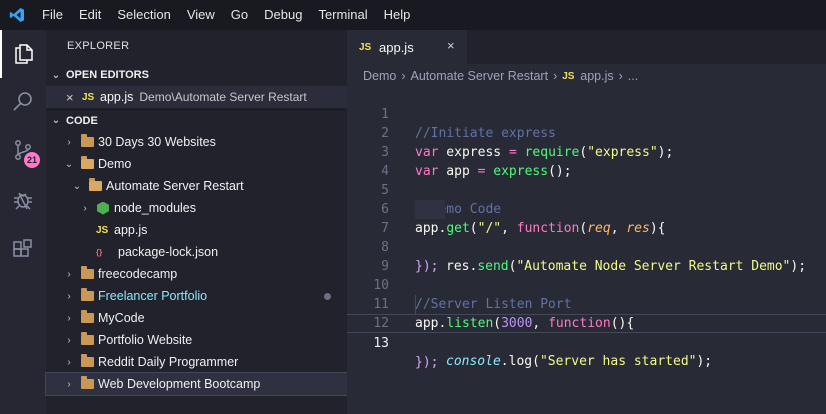 The width and height of the screenshot is (826, 414). What do you see at coordinates (98, 46) in the screenshot?
I see `sidebar-title: EXPLORER` at bounding box center [98, 46].